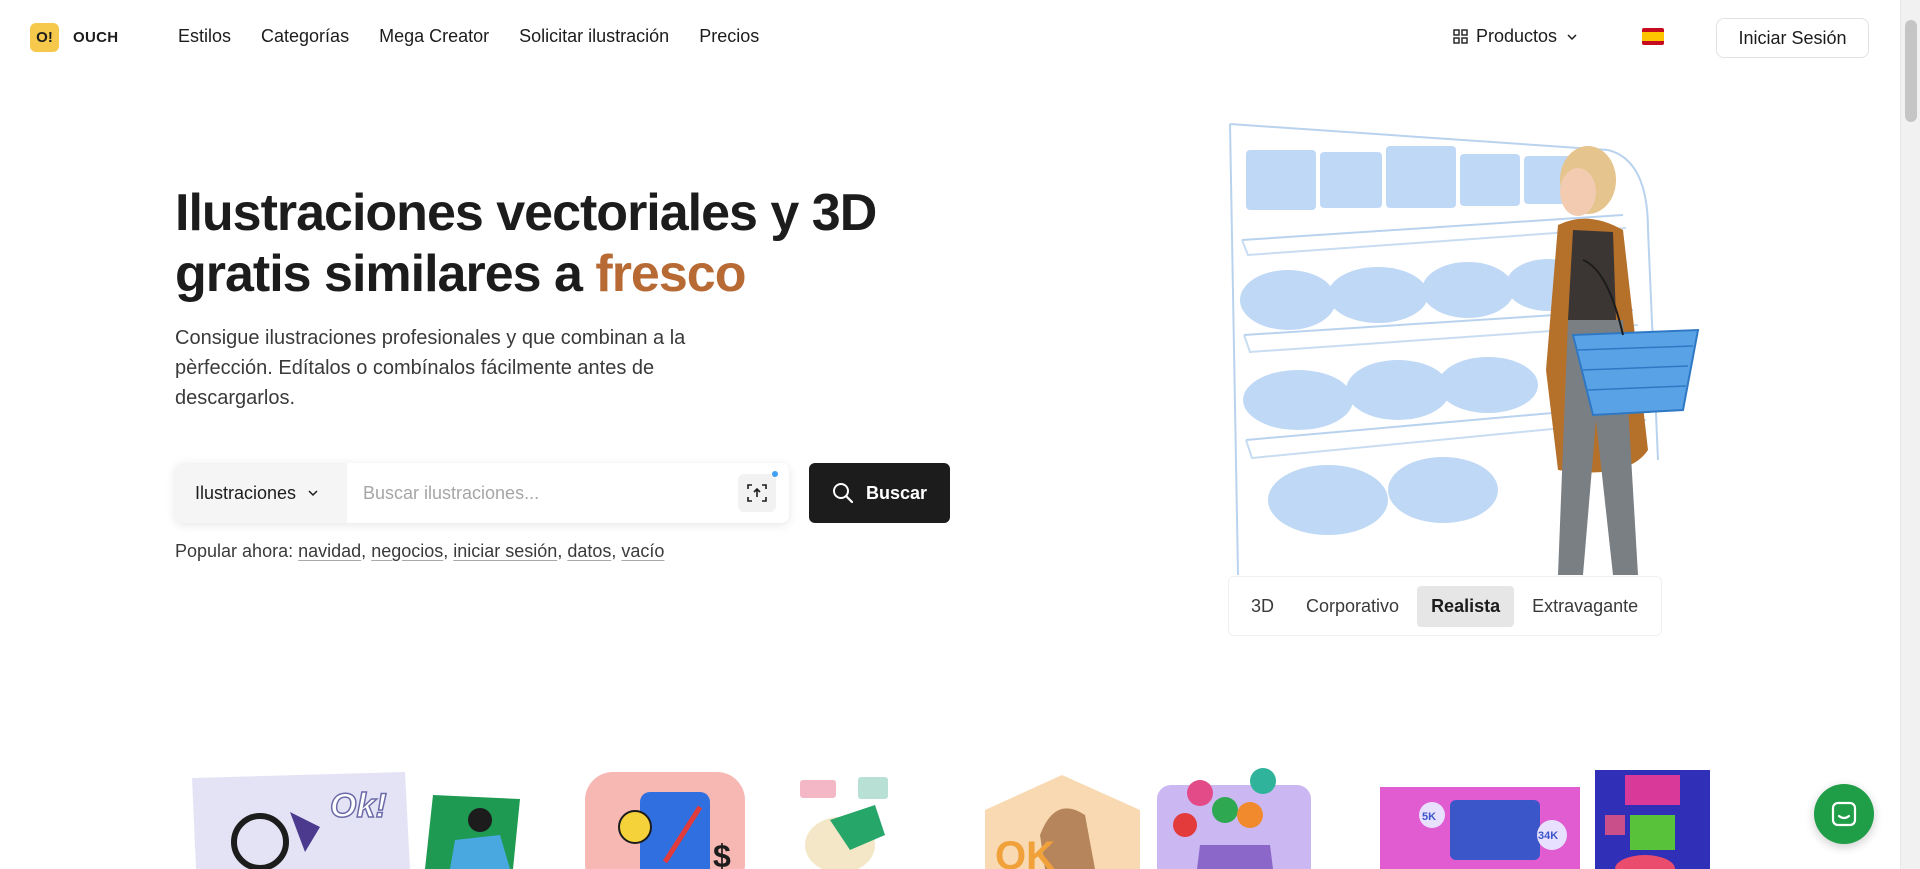 This screenshot has height=869, width=1920. What do you see at coordinates (1911, 71) in the screenshot?
I see `scrollbar-thumb` at bounding box center [1911, 71].